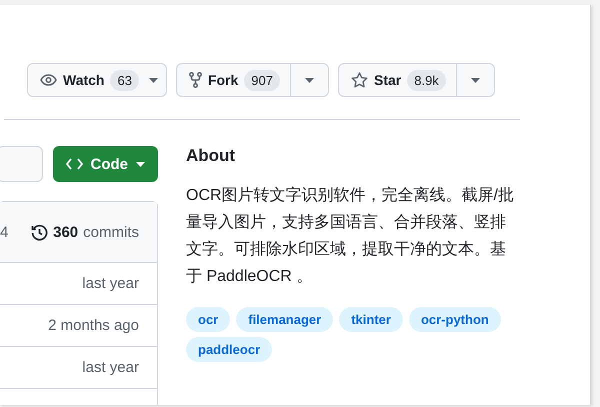 This screenshot has width=600, height=407. I want to click on about-heading: About, so click(211, 156).